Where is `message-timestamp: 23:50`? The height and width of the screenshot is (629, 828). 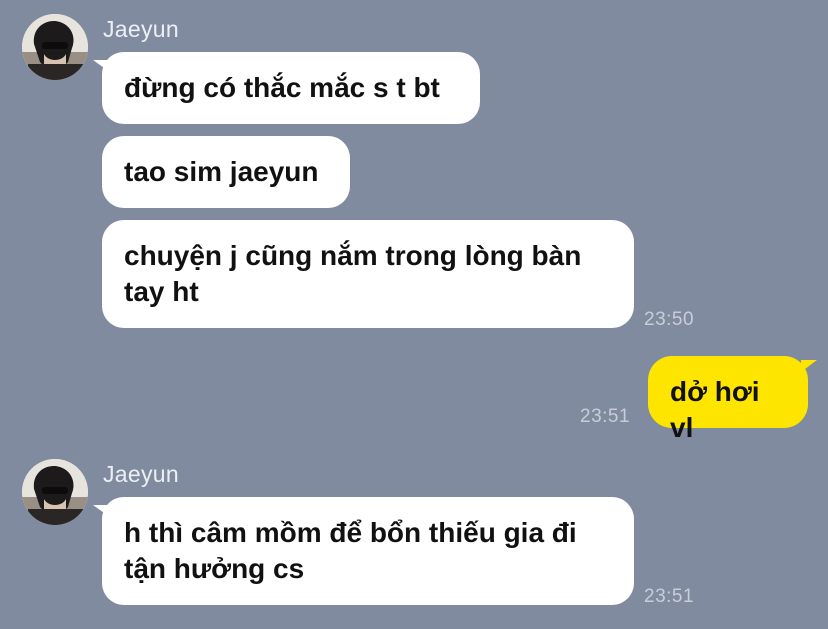 message-timestamp: 23:50 is located at coordinates (669, 319).